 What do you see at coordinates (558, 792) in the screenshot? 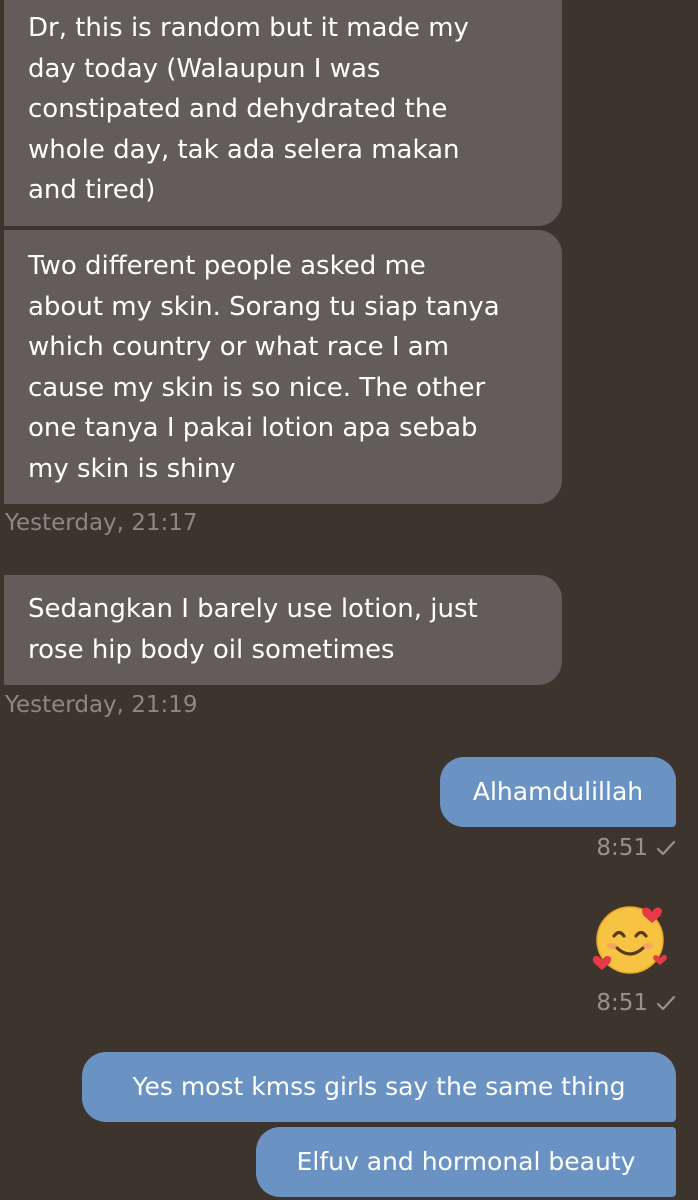
I see `outgoing-message: Alhamdulillah` at bounding box center [558, 792].